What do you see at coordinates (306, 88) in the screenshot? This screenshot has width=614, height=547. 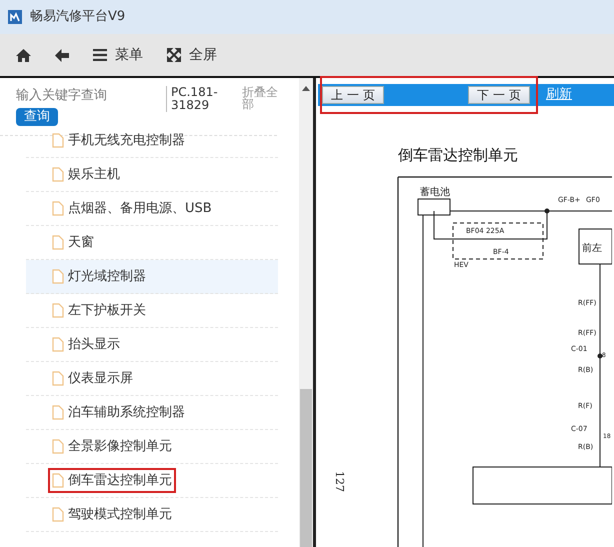 I see `scroll-up-icon` at bounding box center [306, 88].